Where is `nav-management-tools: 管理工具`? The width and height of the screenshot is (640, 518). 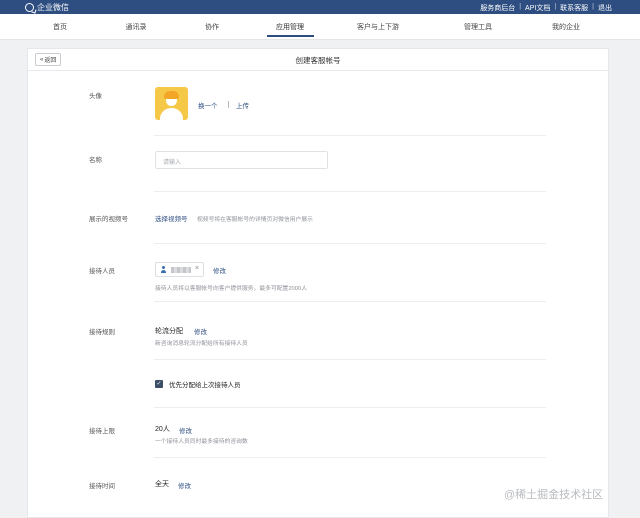
nav-management-tools: 管理工具 is located at coordinates (478, 27).